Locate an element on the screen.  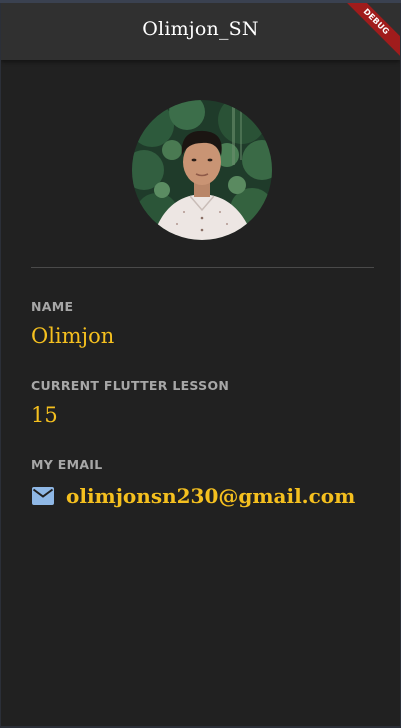
lesson-value: 15 is located at coordinates (44, 415).